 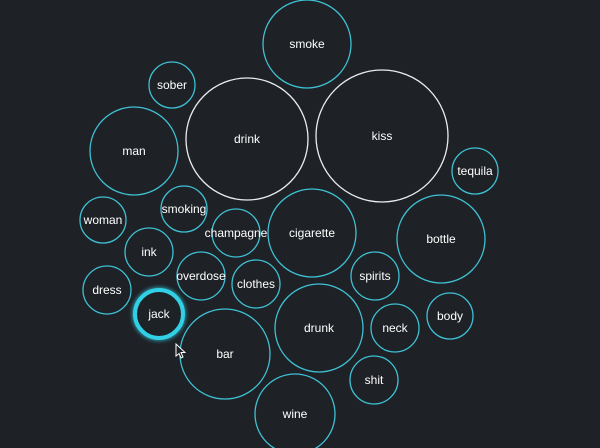 I want to click on bubble-dress: dress, so click(x=107, y=290).